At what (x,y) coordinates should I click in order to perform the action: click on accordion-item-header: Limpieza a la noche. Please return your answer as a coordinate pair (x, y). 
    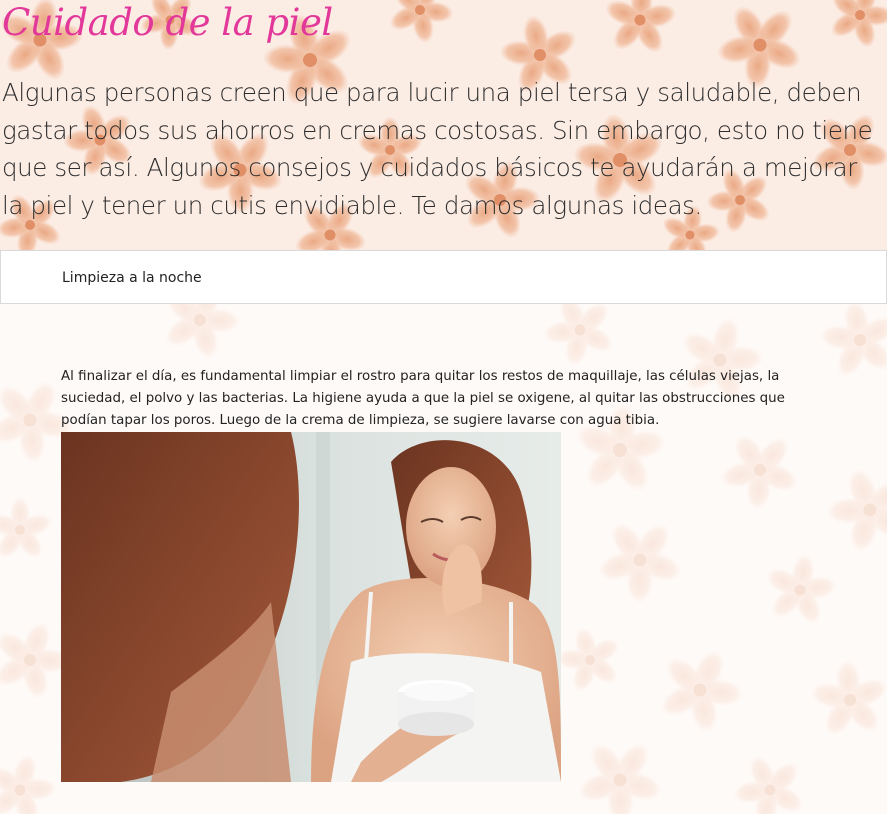
    Looking at the image, I should click on (443, 277).